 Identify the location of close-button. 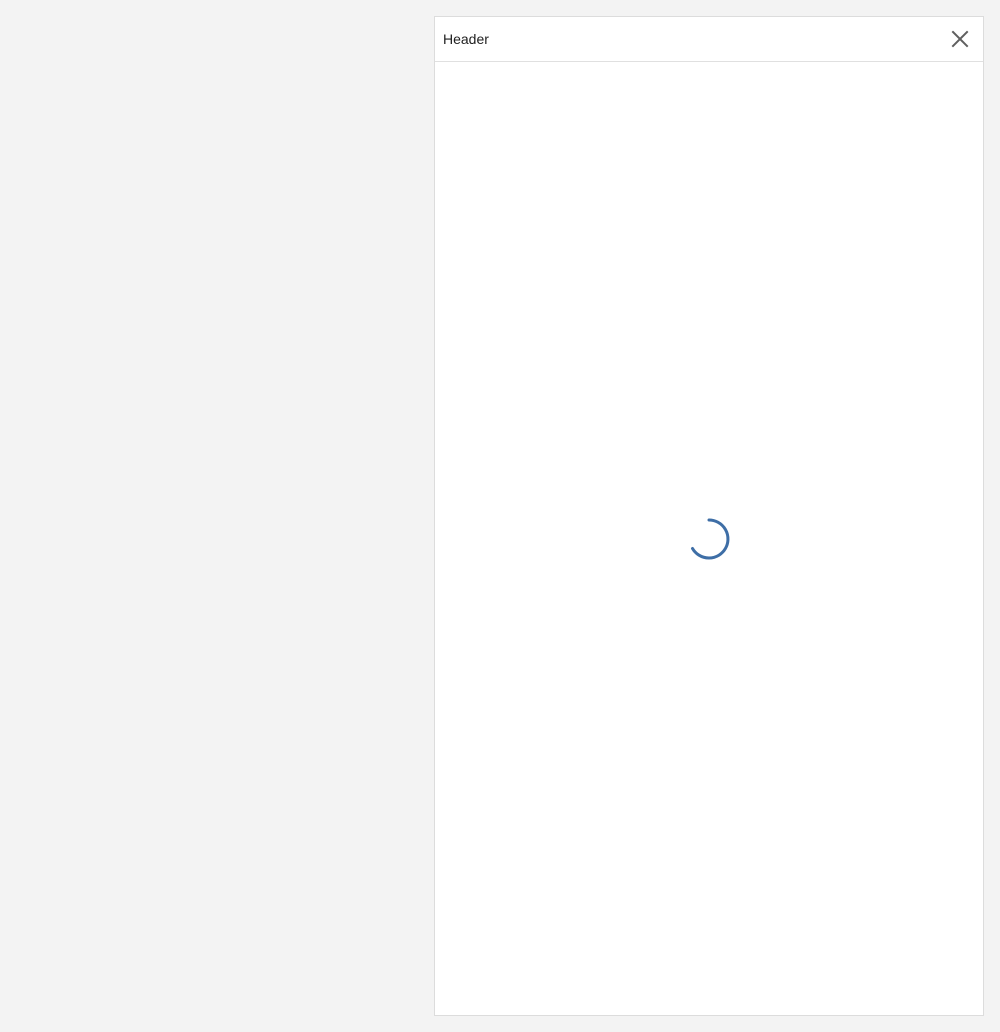
(960, 39).